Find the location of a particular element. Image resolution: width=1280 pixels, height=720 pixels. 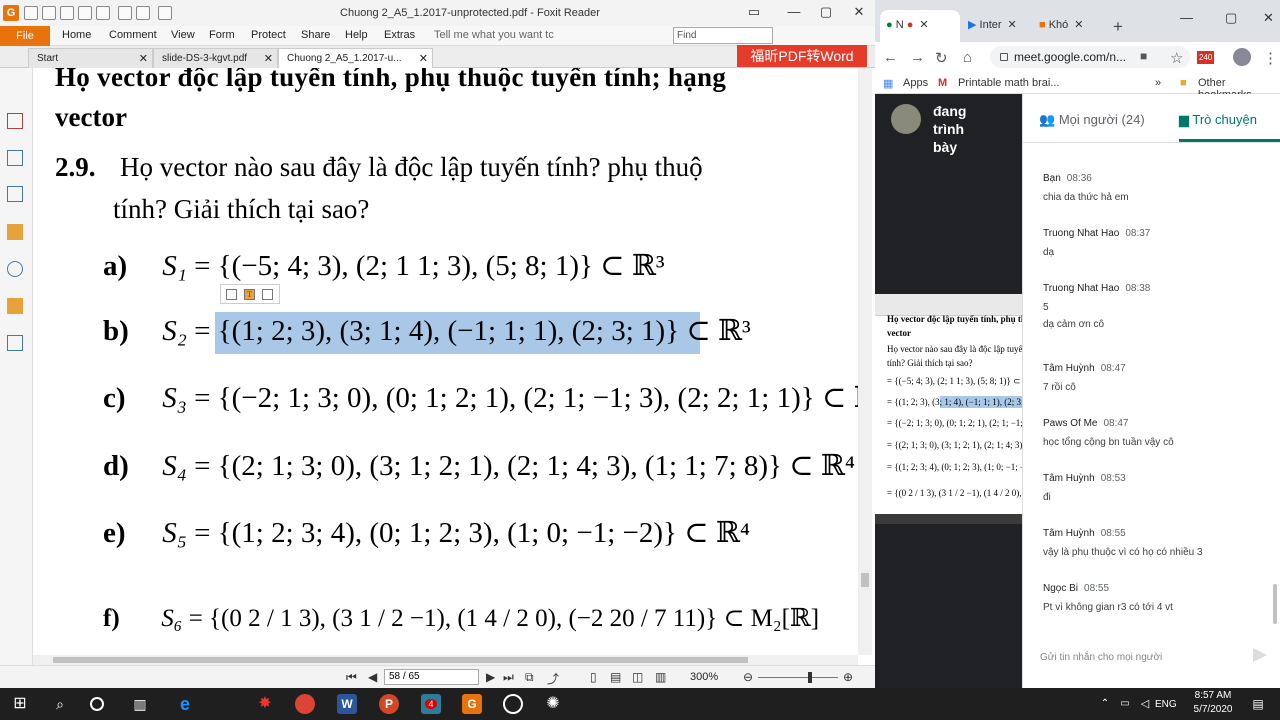

print-icon is located at coordinates (67, 13).